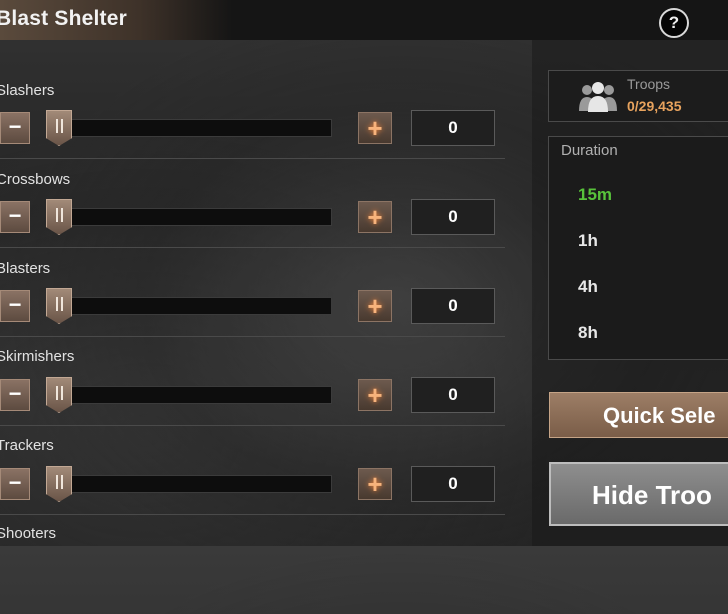  I want to click on troop-row-shooters: Shooters, so click(255, 569).